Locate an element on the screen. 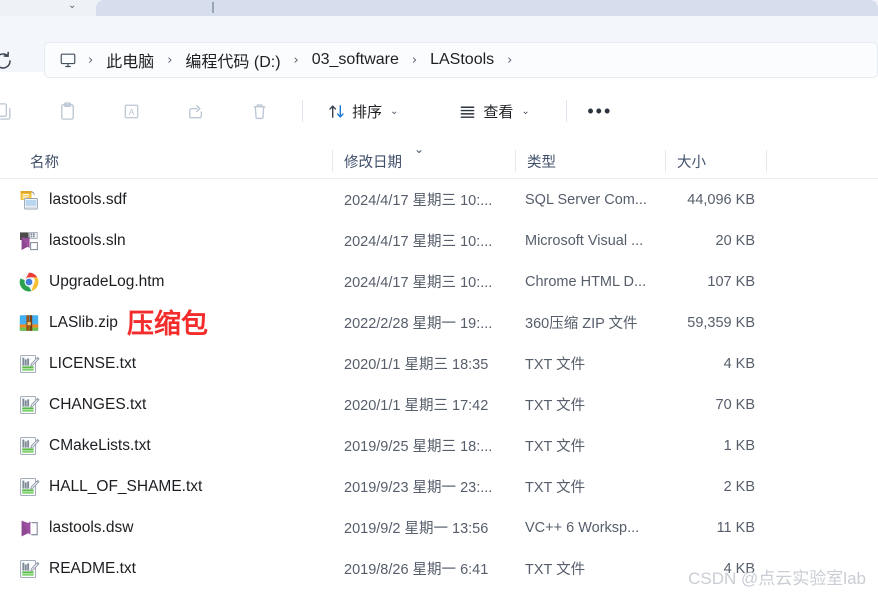 This screenshot has height=597, width=878. file-date-cell: 2020/1/1 星期三 18:35 is located at coordinates (416, 365).